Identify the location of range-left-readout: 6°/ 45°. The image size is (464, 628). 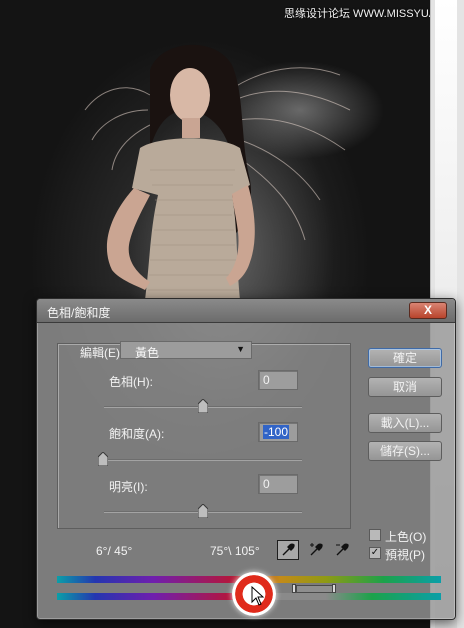
(114, 551).